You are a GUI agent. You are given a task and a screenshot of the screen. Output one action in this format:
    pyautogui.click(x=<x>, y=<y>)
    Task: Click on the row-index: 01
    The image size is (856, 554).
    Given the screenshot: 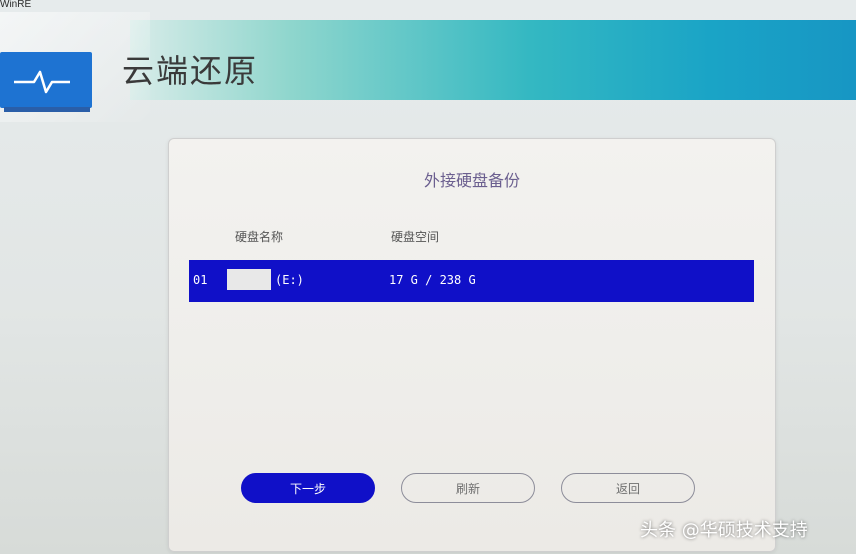 What is the action you would take?
    pyautogui.click(x=200, y=280)
    